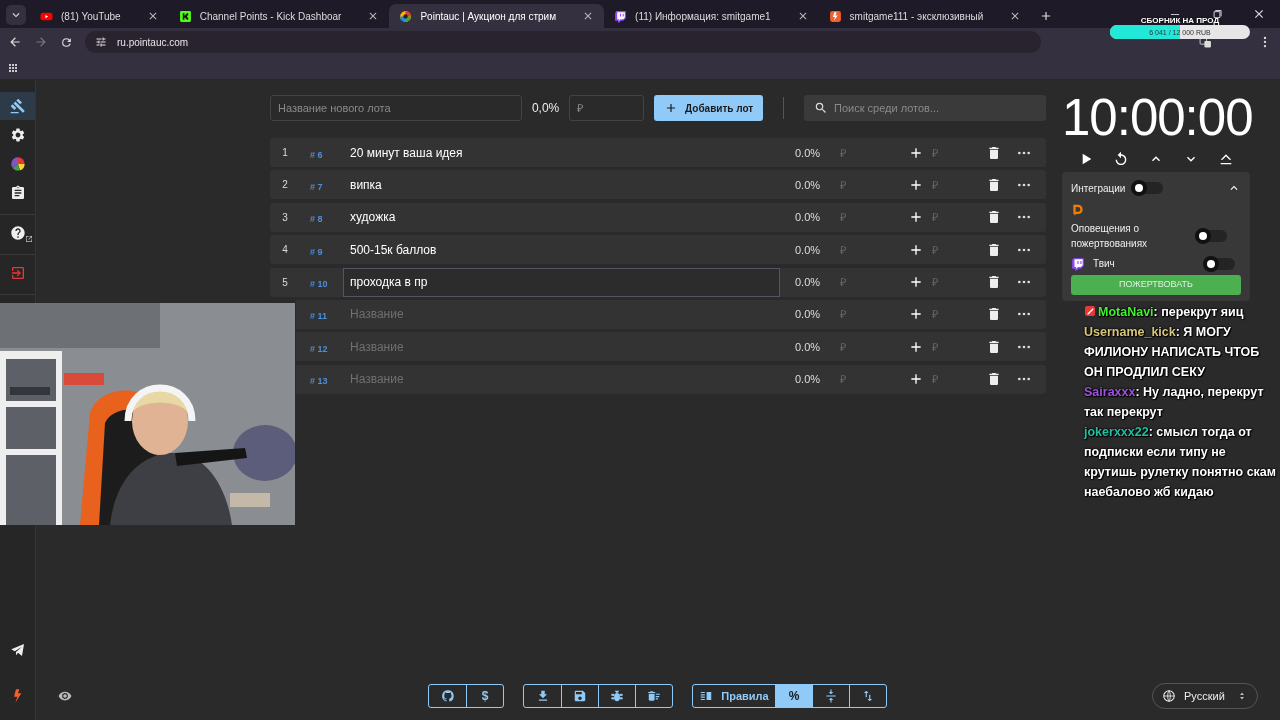 This screenshot has width=1280, height=720. What do you see at coordinates (484, 696) in the screenshot?
I see `toggle-button: $` at bounding box center [484, 696].